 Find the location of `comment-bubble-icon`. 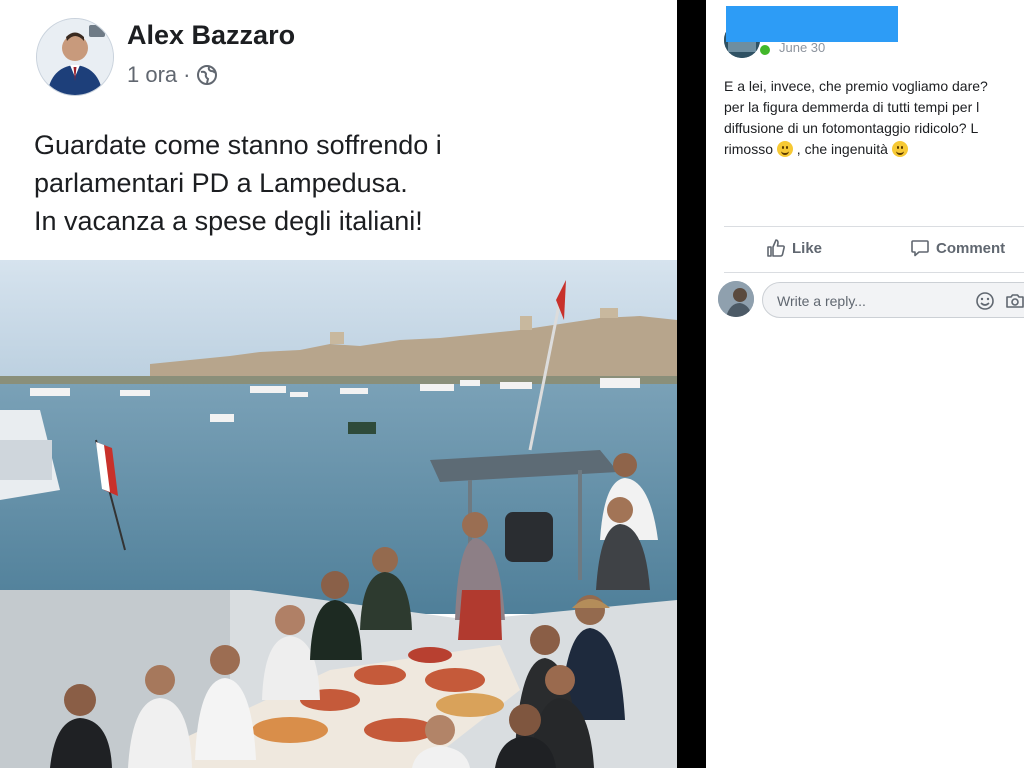

comment-bubble-icon is located at coordinates (920, 248).